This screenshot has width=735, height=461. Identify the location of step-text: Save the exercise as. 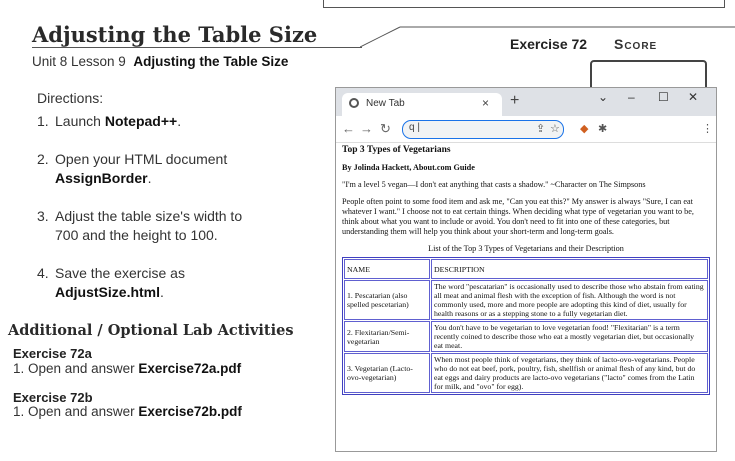
(120, 273).